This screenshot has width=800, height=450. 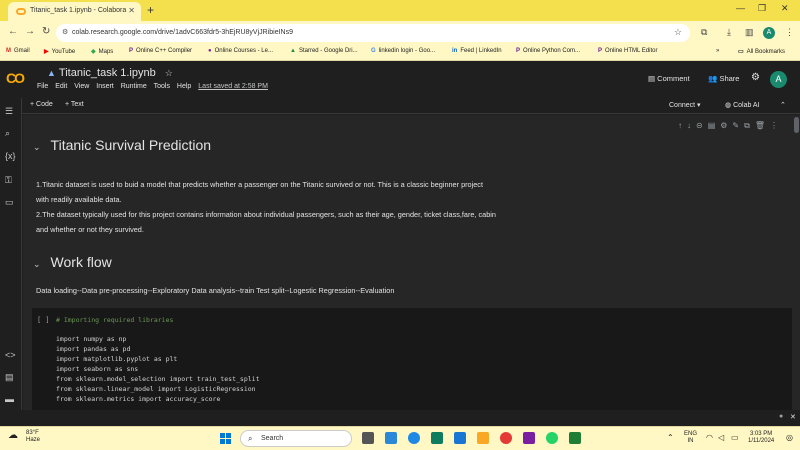 I want to click on whatsapp-icon, so click(x=552, y=438).